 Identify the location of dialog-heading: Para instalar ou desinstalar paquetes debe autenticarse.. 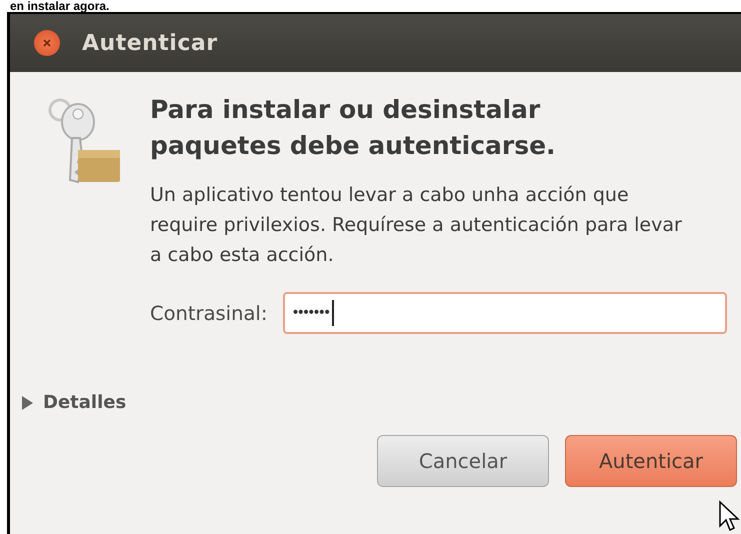
(353, 128).